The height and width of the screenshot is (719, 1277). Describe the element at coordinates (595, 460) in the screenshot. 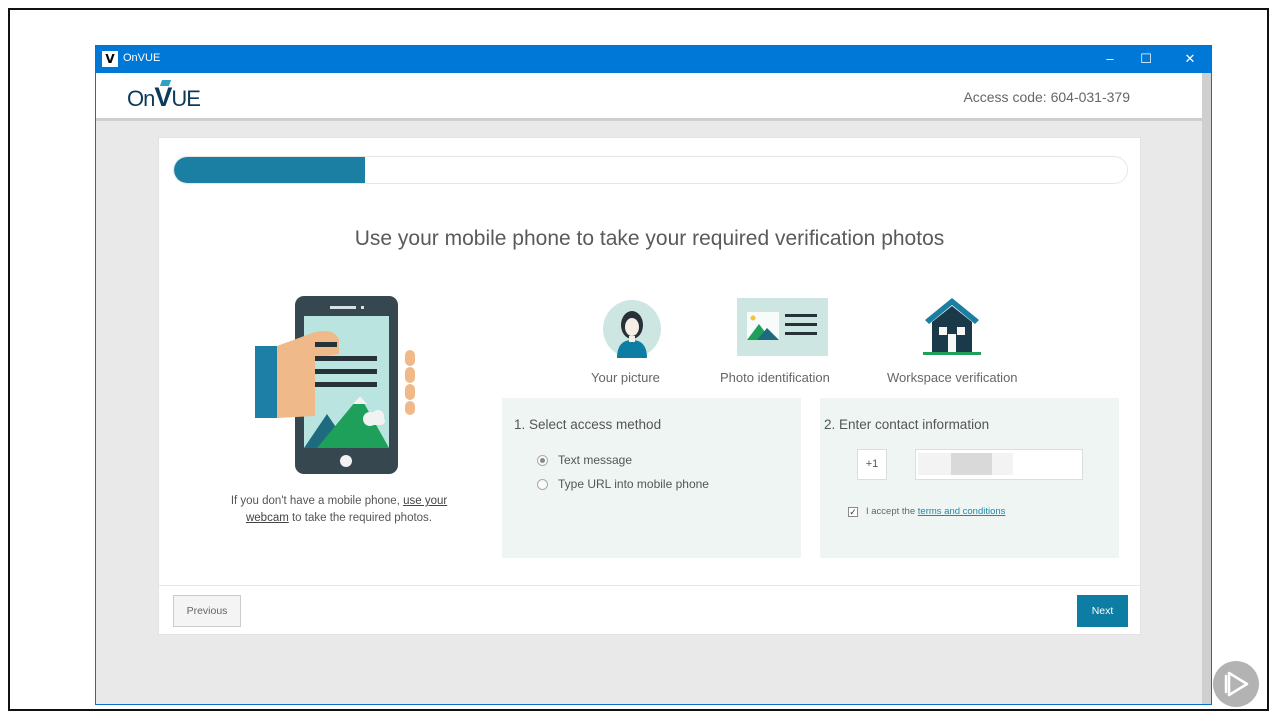

I see `radio-label-text-message: Text message` at that location.